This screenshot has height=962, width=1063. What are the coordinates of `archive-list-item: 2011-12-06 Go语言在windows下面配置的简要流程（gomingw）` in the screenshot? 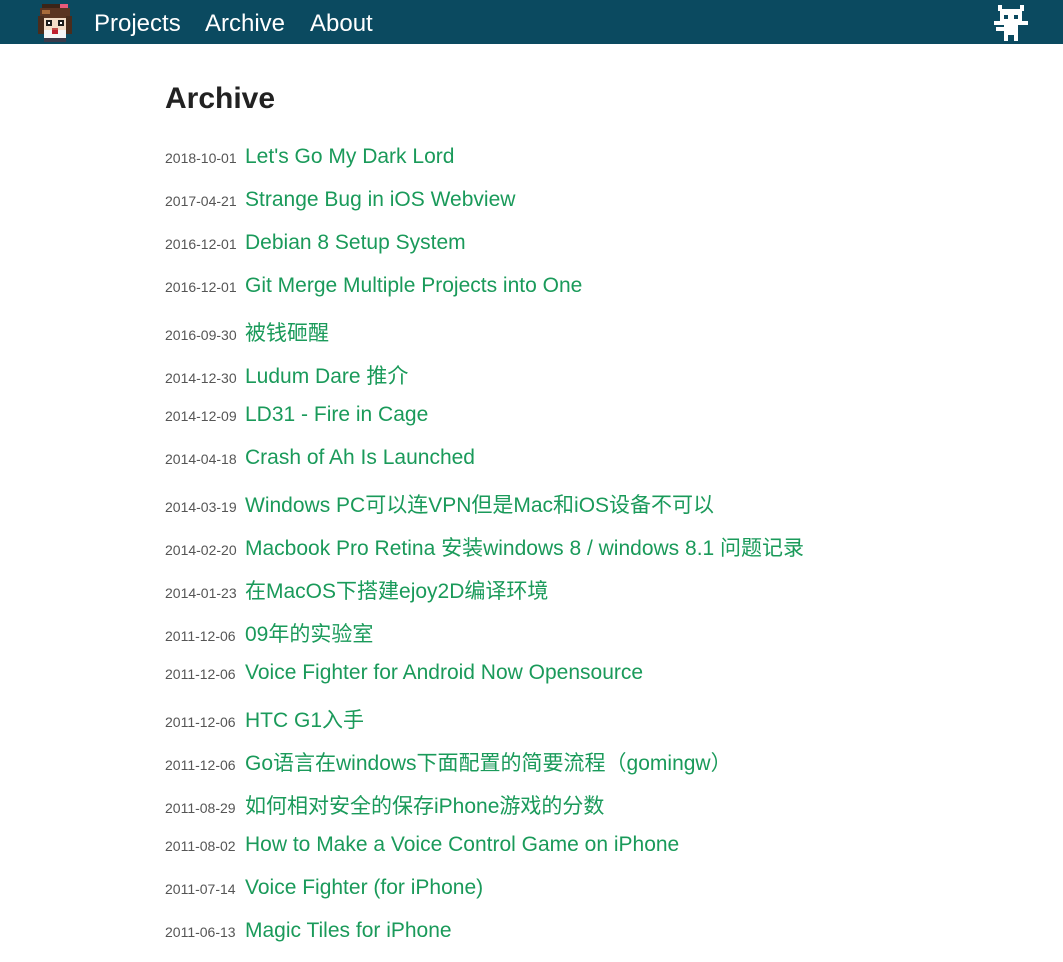 It's located at (484, 768).